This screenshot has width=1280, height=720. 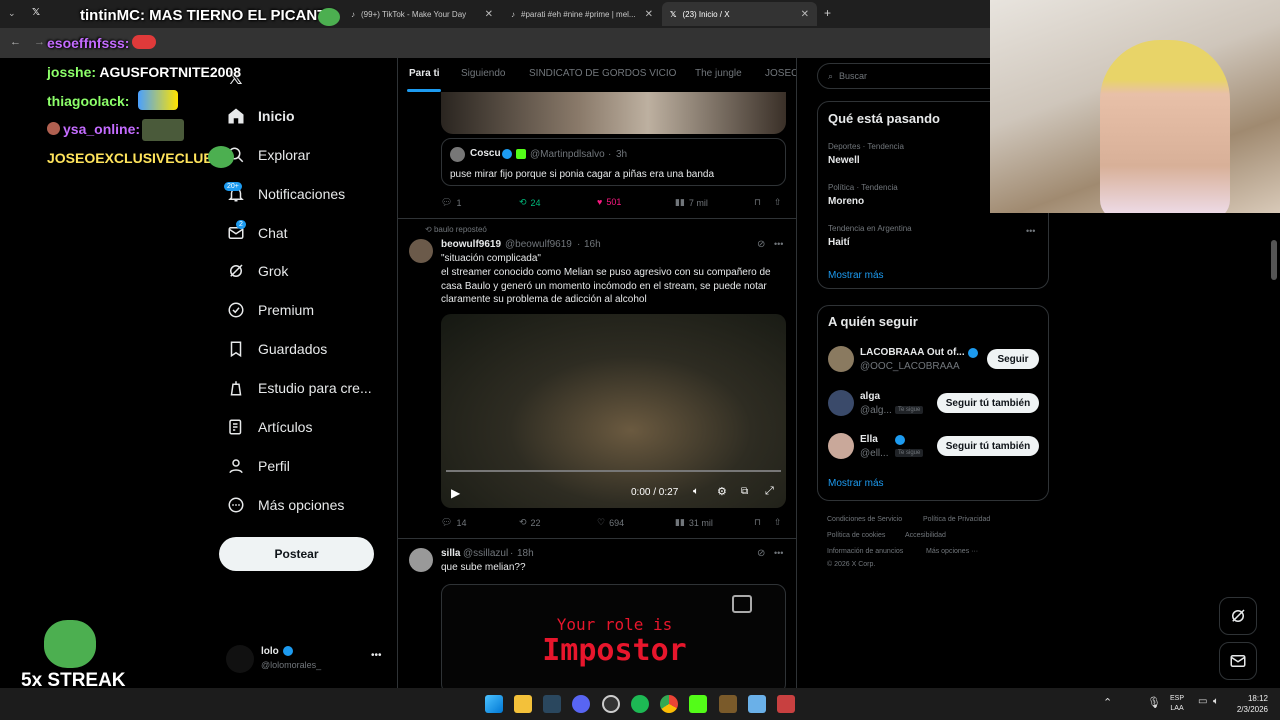 What do you see at coordinates (523, 704) in the screenshot?
I see `file-explorer-icon` at bounding box center [523, 704].